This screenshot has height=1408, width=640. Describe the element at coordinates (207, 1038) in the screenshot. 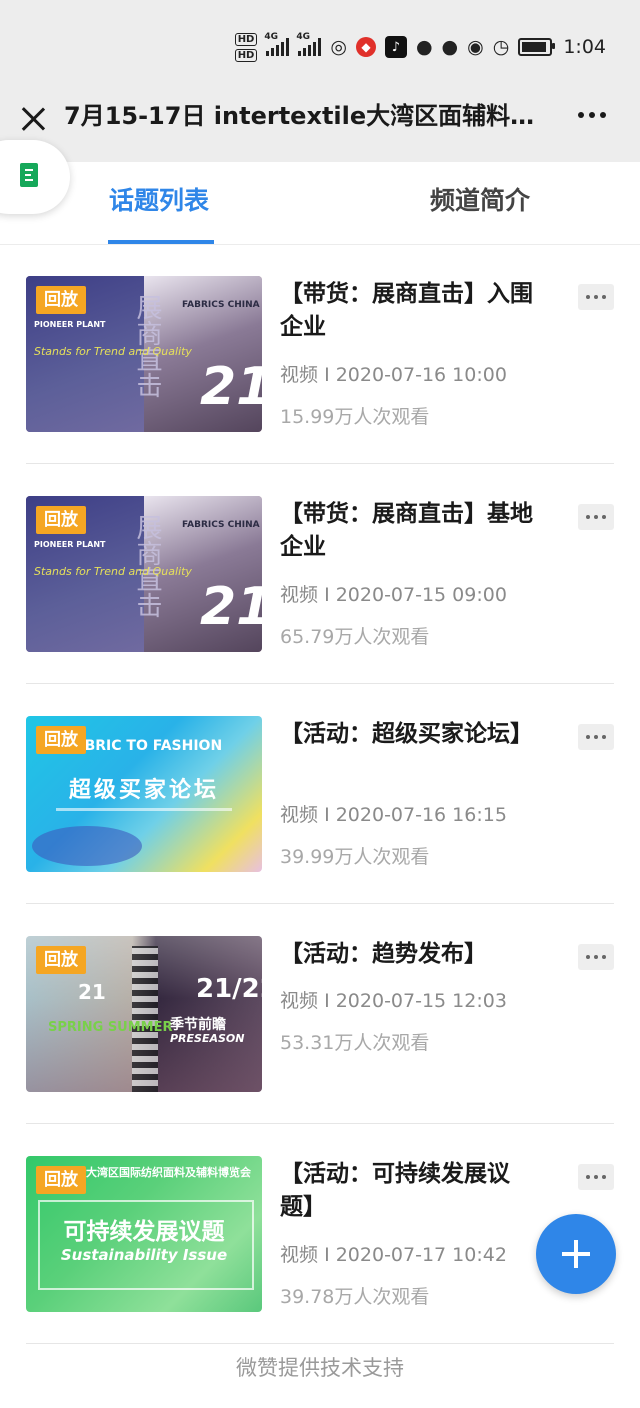

I see `thumb-text: PRESEASON` at that location.